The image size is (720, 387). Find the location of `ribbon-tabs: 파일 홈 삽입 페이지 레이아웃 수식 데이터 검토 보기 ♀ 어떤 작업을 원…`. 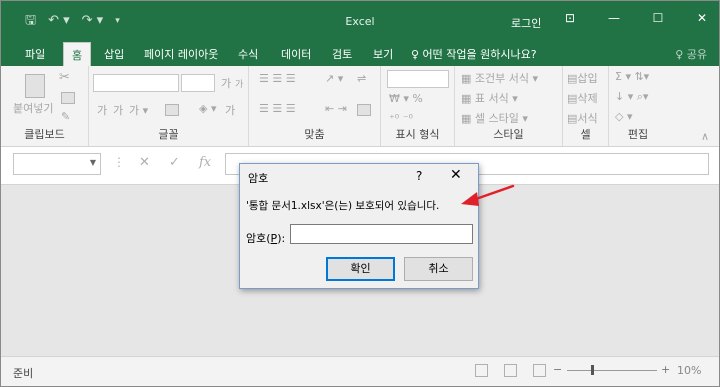

ribbon-tabs: 파일 홈 삽입 페이지 레이아웃 수식 데이터 검토 보기 ♀ 어떤 작업을 원… is located at coordinates (360, 54).